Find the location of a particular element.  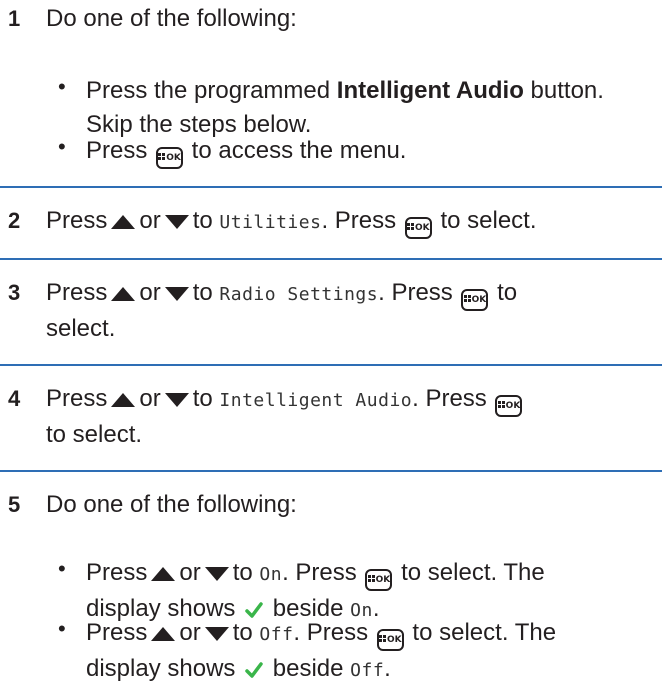

checkmark-icon is located at coordinates (254, 670).